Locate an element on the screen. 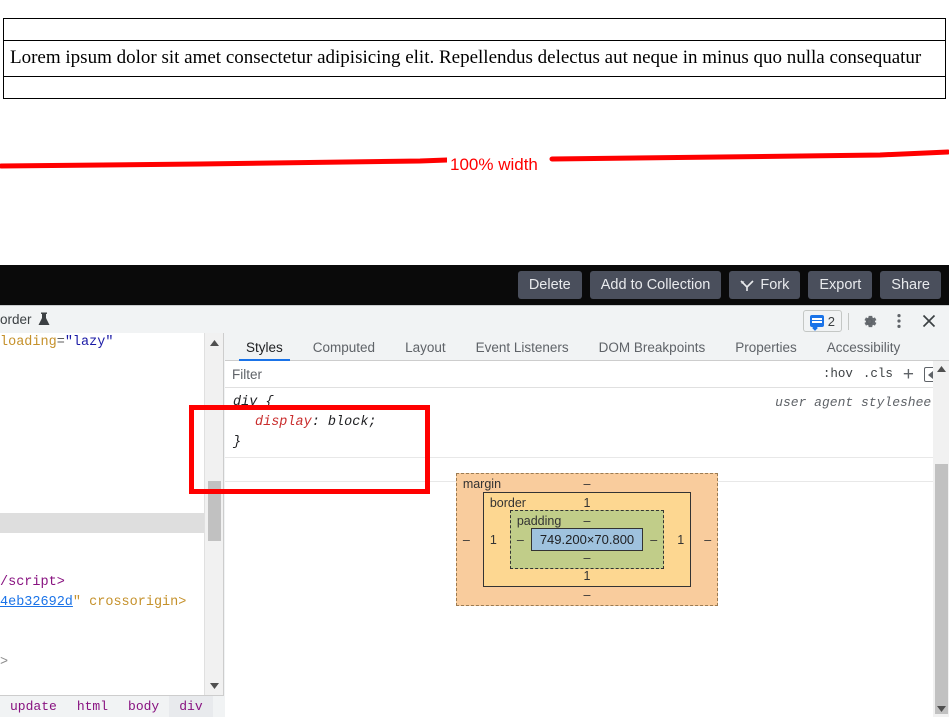 The image size is (949, 717). more-options-button is located at coordinates (899, 321).